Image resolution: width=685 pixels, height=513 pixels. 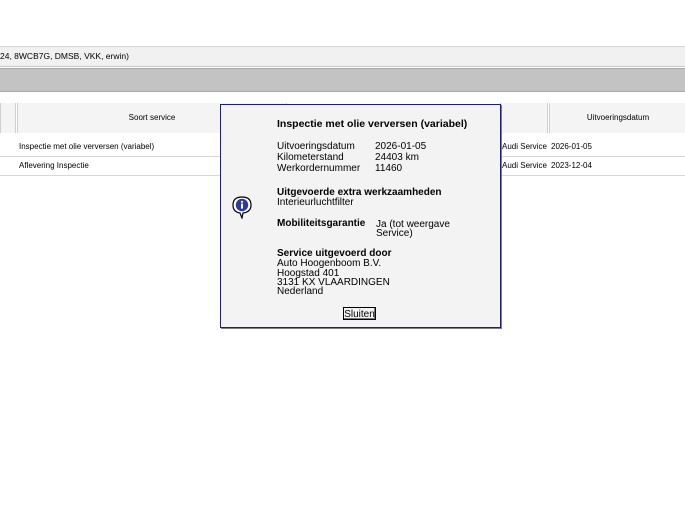 I want to click on field-value: 24403 km, so click(x=397, y=157).